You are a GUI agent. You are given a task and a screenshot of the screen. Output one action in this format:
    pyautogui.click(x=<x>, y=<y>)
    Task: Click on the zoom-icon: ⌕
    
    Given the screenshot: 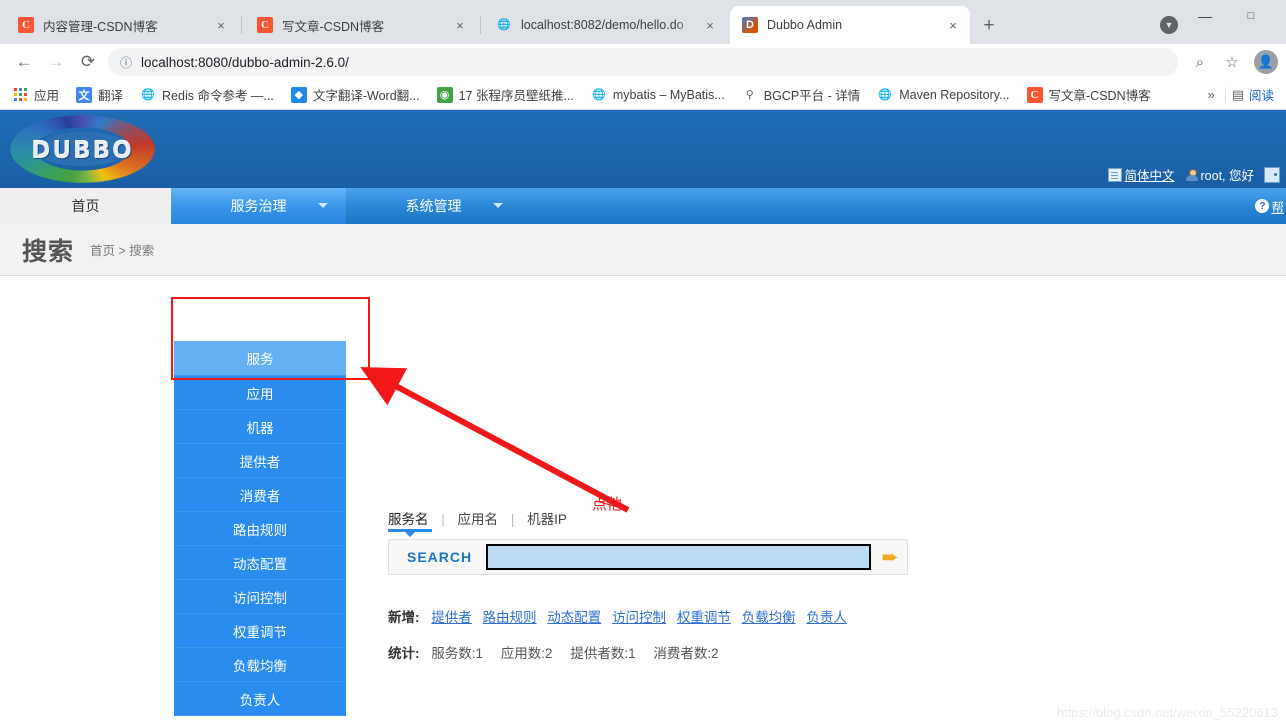 What is the action you would take?
    pyautogui.click(x=1200, y=62)
    